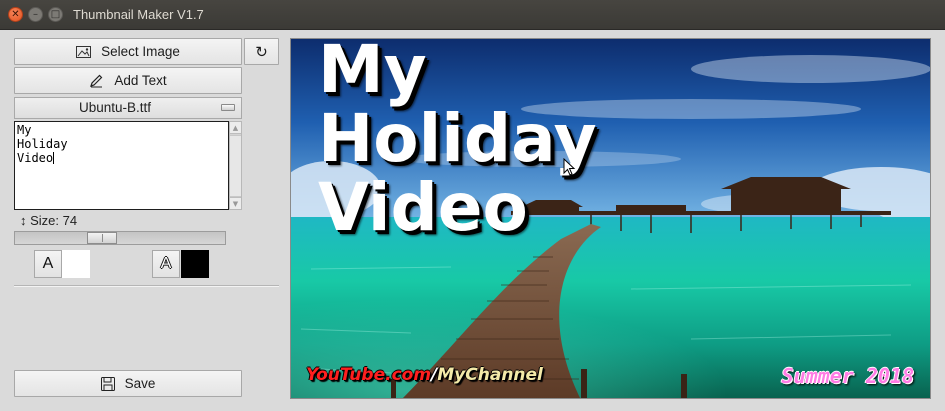  I want to click on dropdown-indicator-icon, so click(228, 107).